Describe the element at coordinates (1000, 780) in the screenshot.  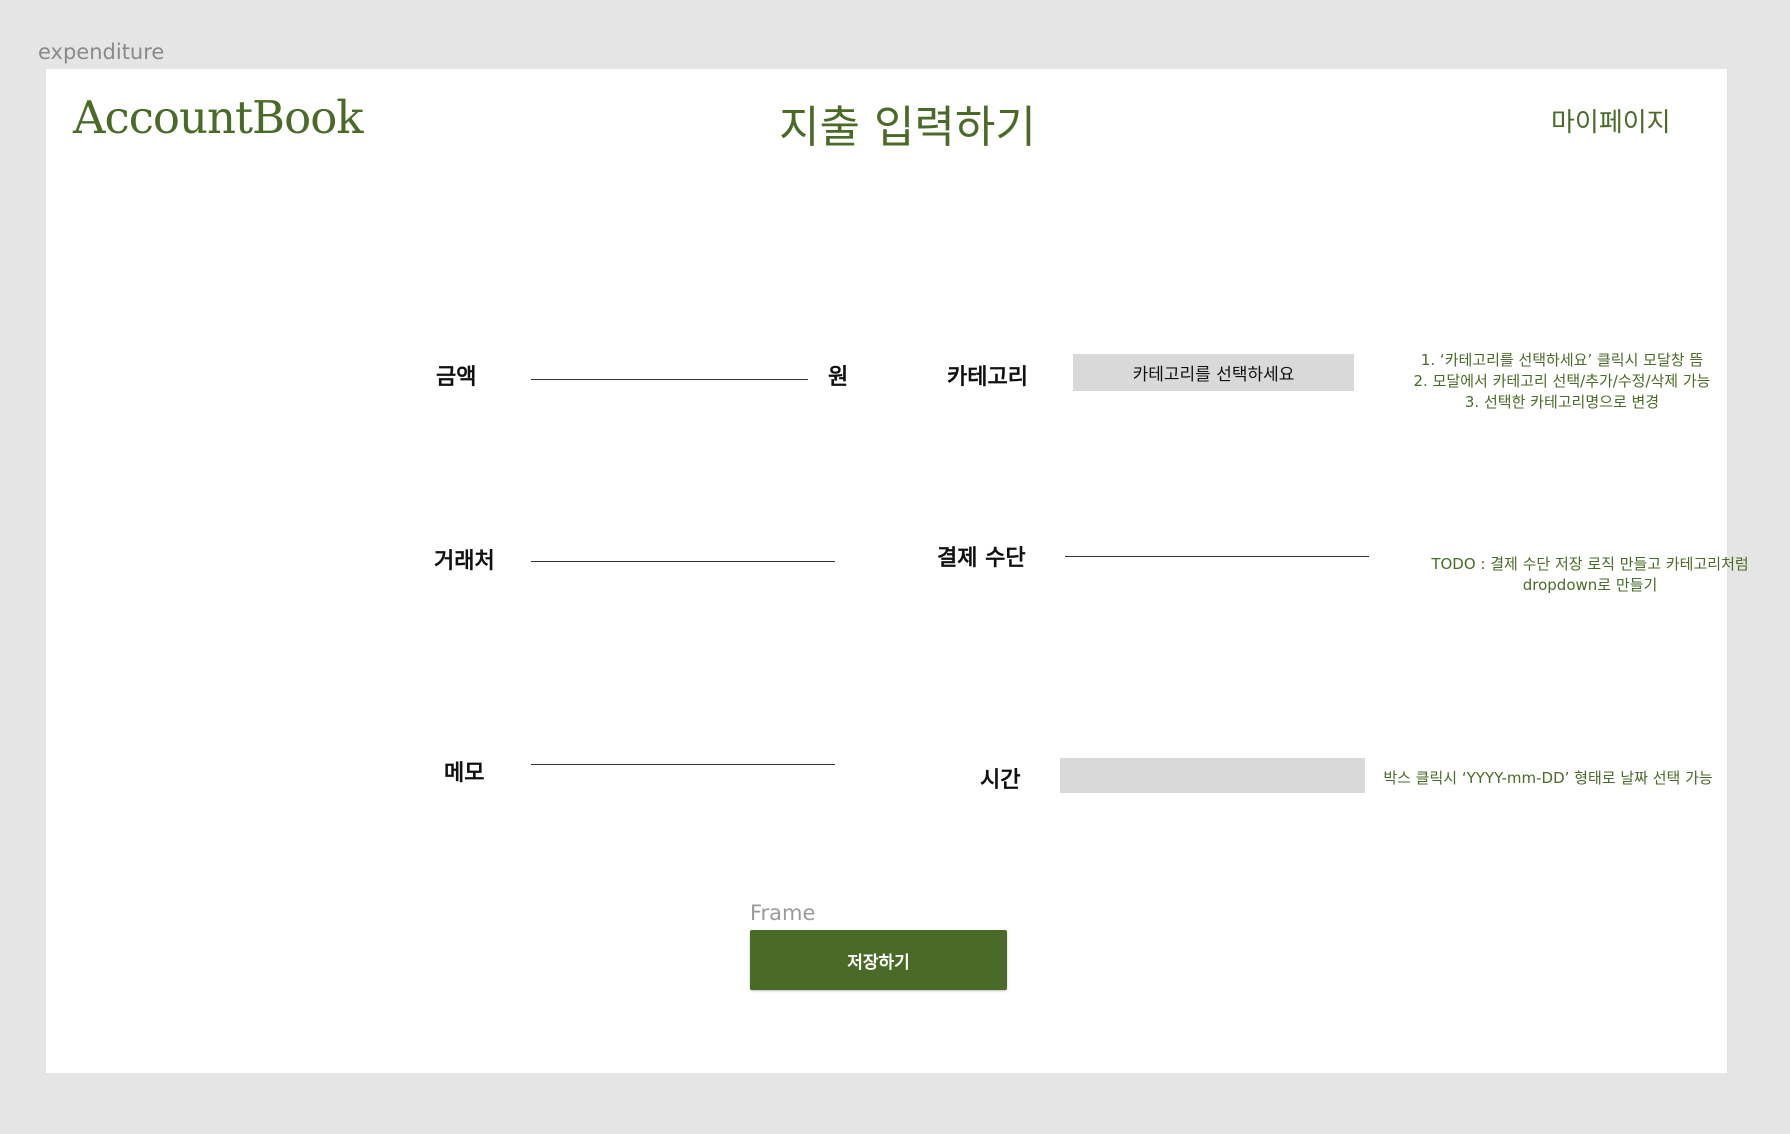
I see `time-label: 시간` at that location.